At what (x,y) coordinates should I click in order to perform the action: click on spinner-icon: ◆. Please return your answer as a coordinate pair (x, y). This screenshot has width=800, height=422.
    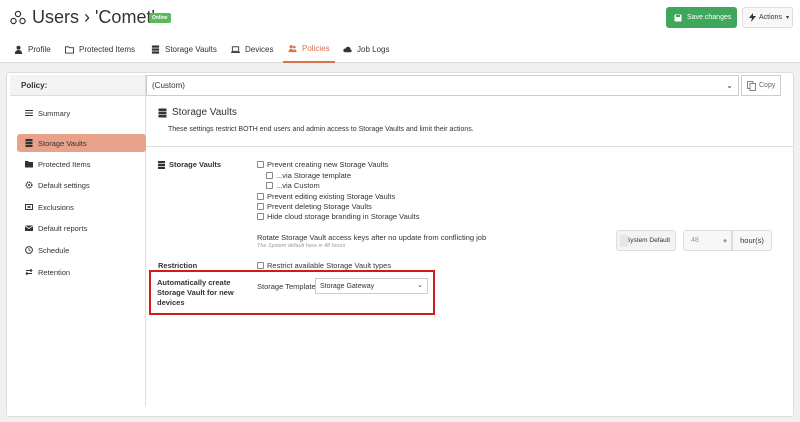
    Looking at the image, I should click on (725, 241).